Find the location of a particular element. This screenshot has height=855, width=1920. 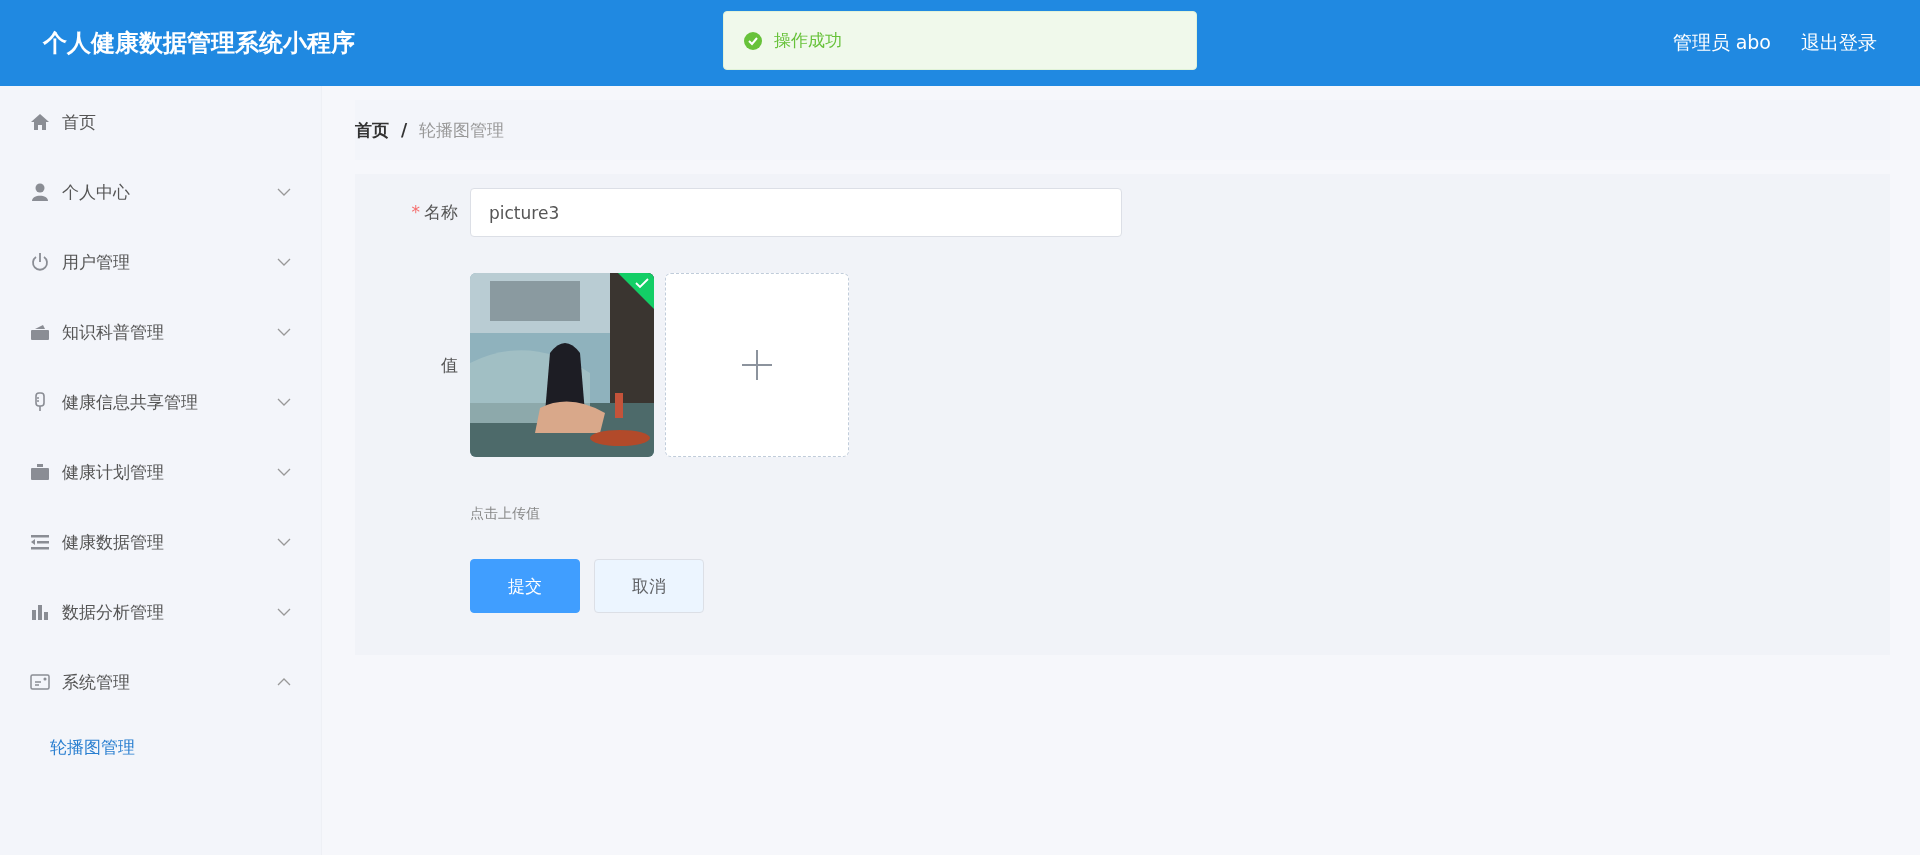

sidebar-item: 首页 is located at coordinates (160, 122).